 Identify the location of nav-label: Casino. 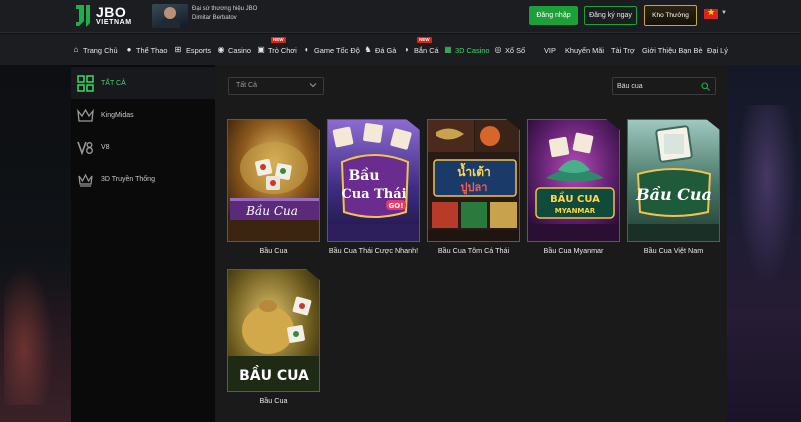
(240, 50).